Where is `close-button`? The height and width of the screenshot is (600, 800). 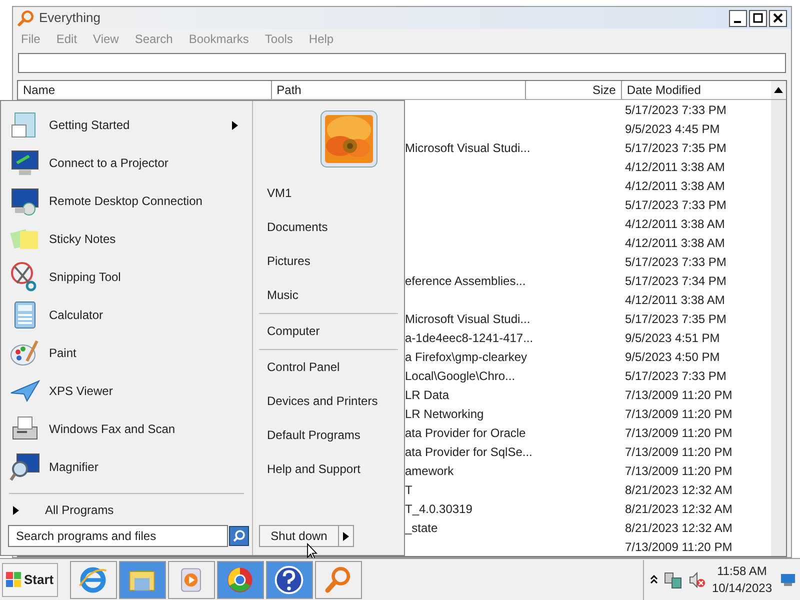 close-button is located at coordinates (778, 18).